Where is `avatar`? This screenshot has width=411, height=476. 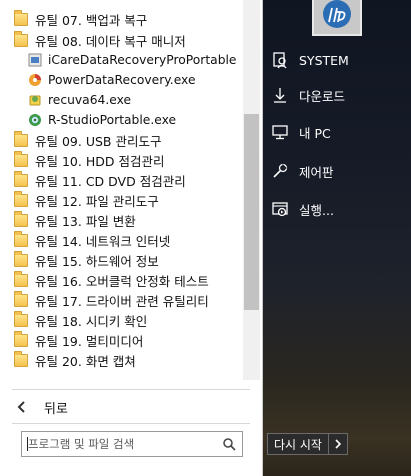 avatar is located at coordinates (337, 18).